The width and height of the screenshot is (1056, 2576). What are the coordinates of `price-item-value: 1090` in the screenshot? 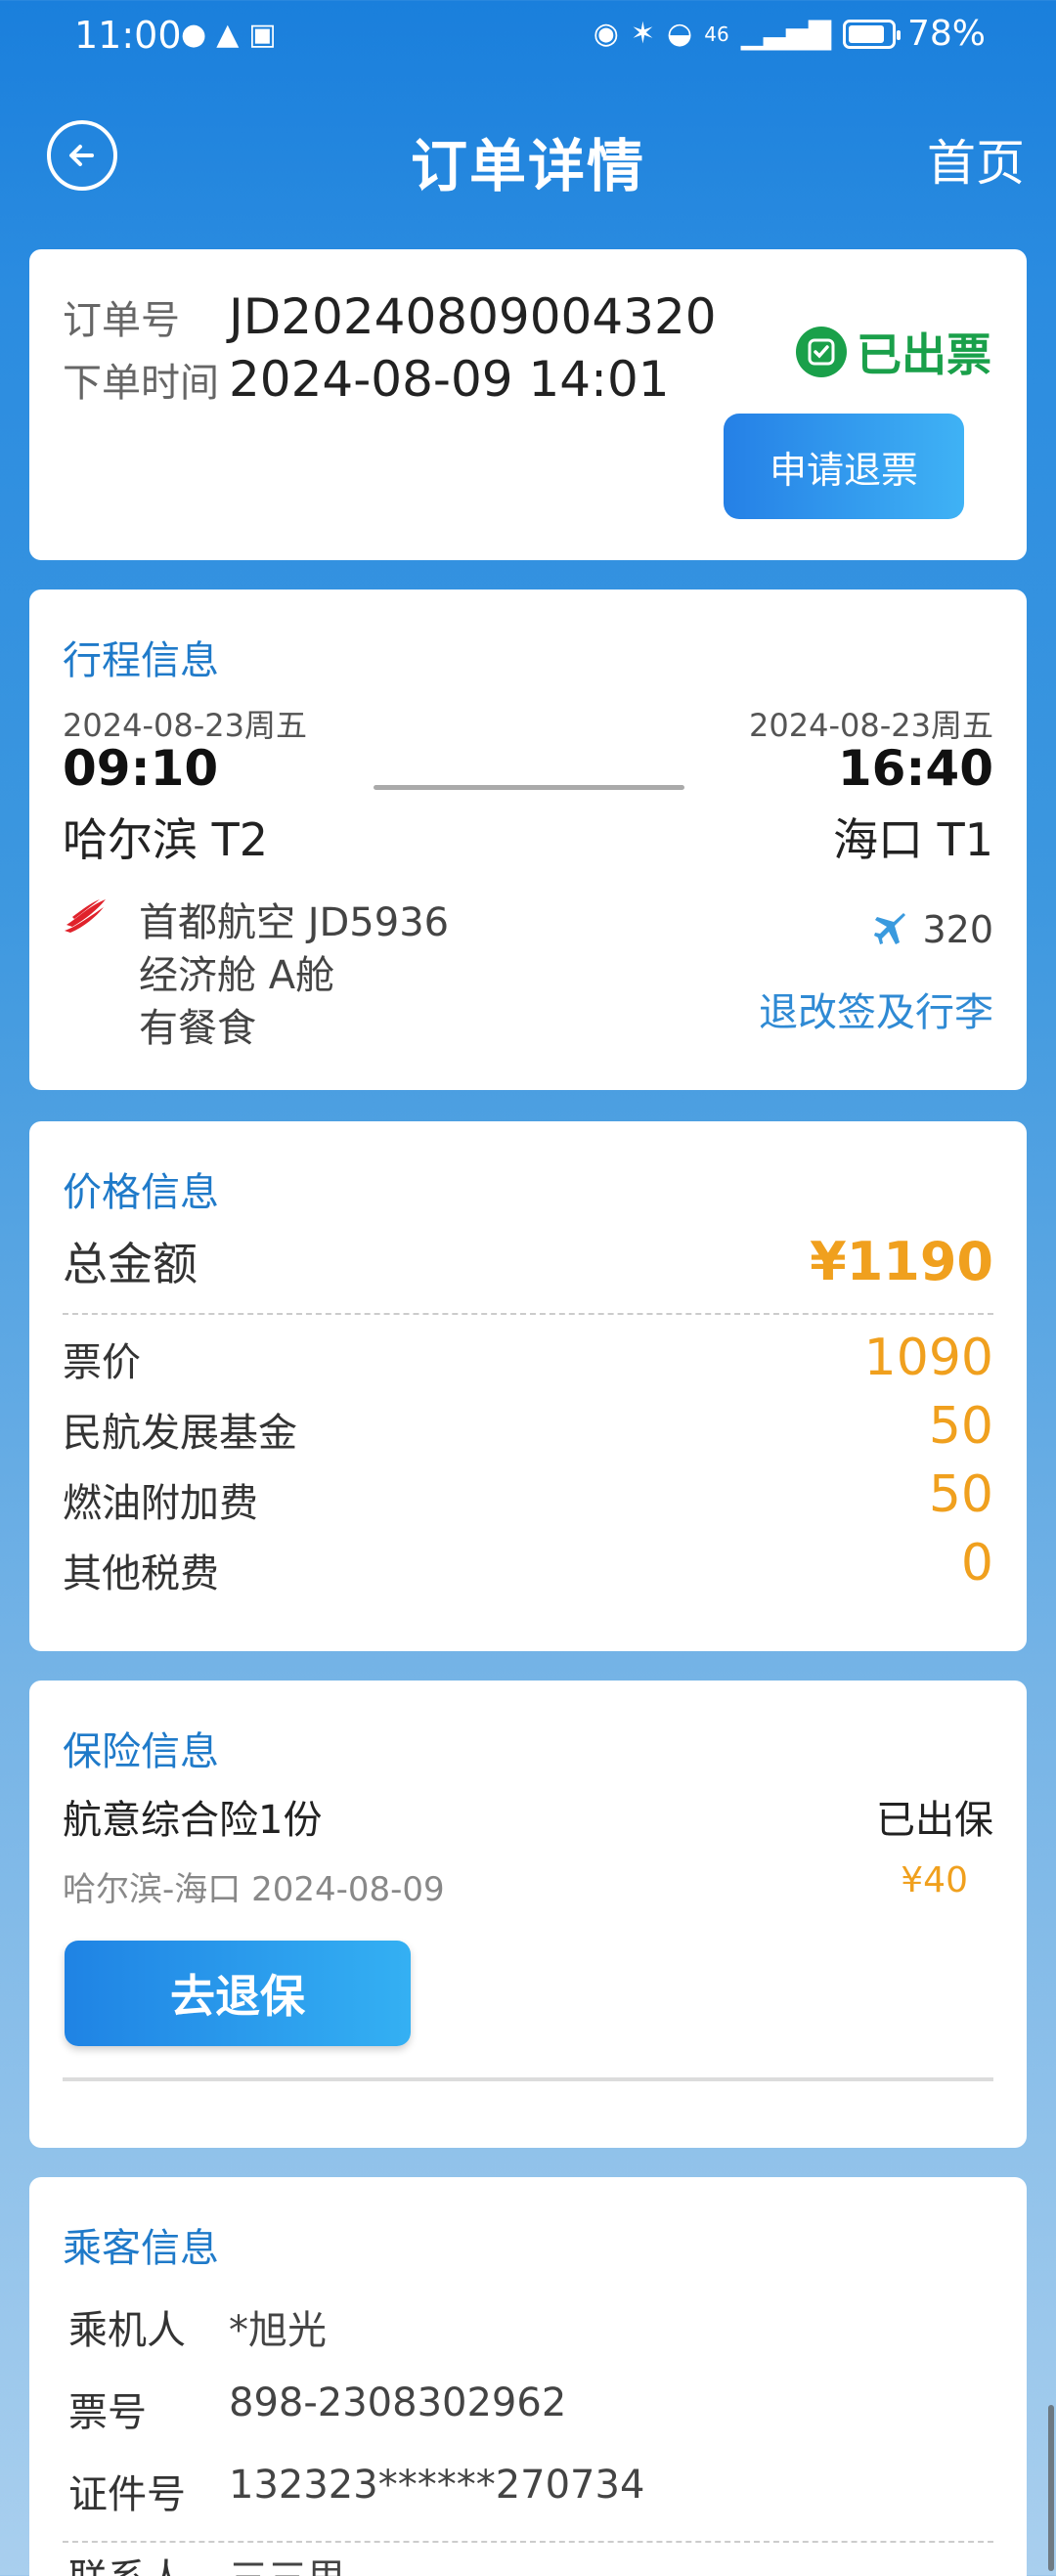 It's located at (928, 1358).